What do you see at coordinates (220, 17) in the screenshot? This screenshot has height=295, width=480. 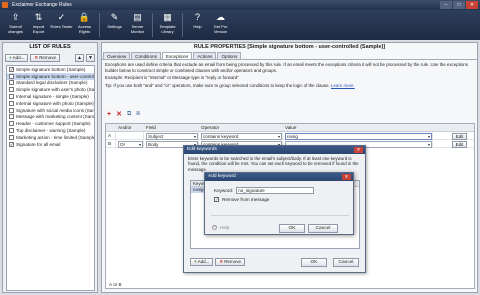 I see `pro-icon: ☁` at bounding box center [220, 17].